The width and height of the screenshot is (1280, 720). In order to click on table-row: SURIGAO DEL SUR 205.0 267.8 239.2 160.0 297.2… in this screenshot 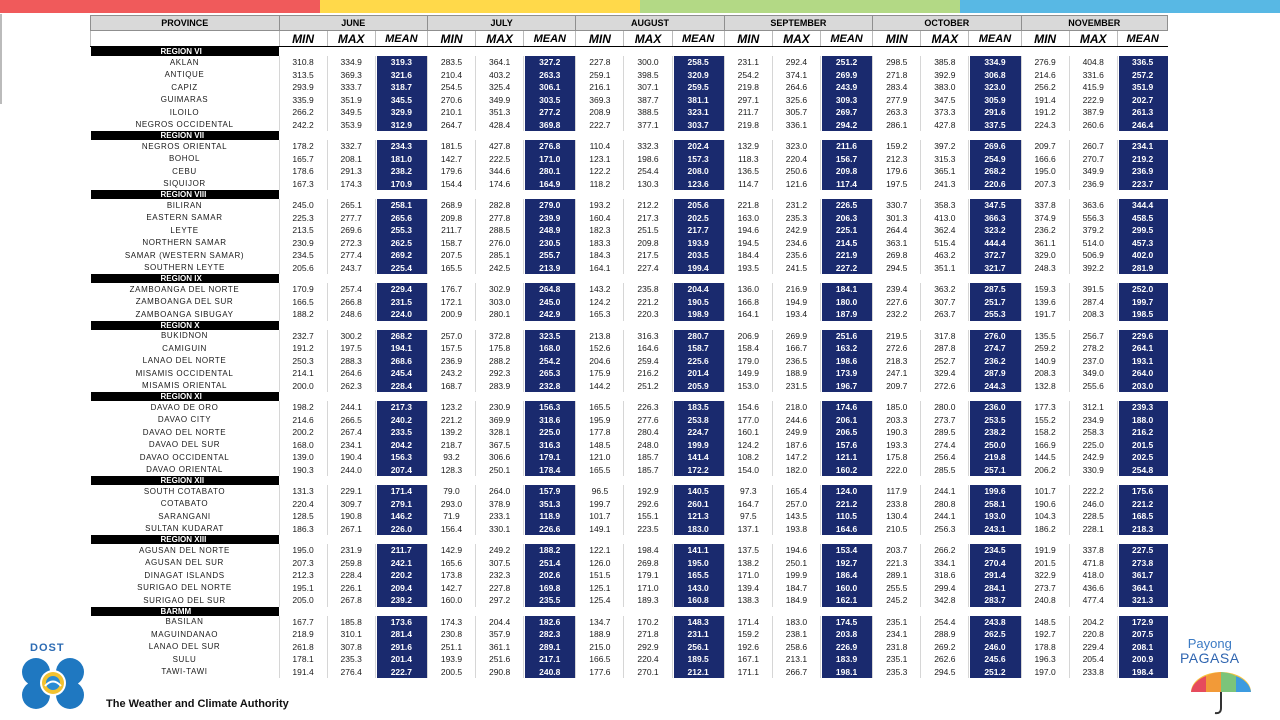, I will do `click(629, 600)`.